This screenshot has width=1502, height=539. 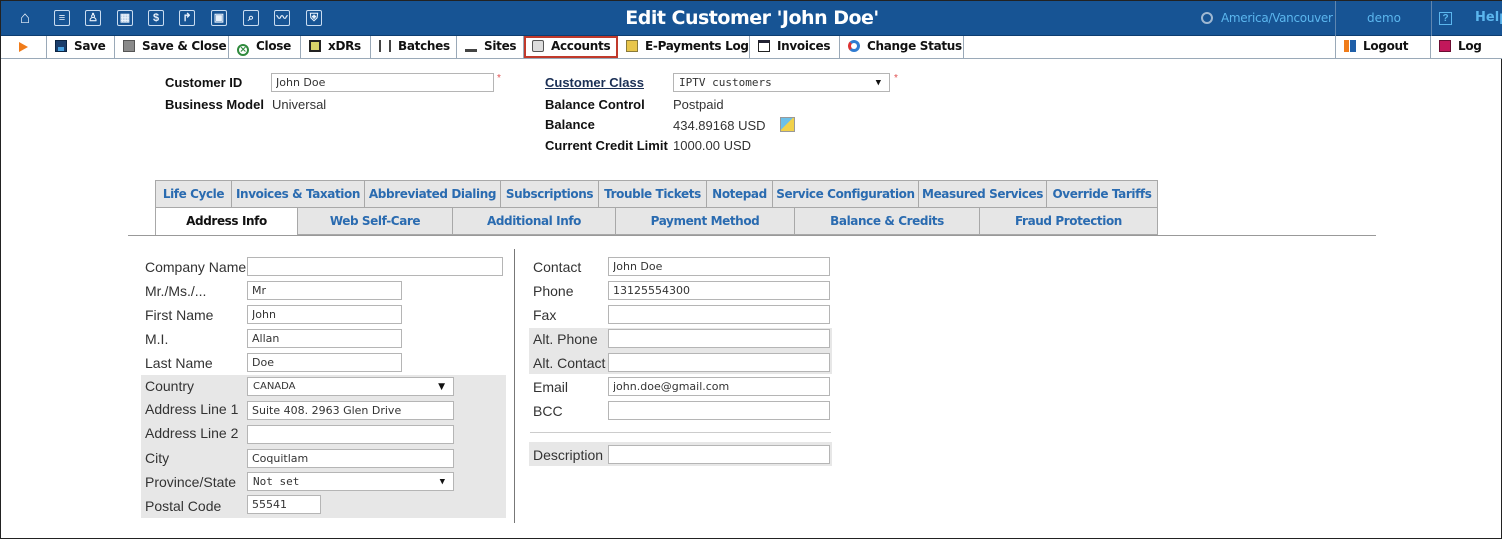 I want to click on invoices-label: Invoices, so click(x=804, y=46).